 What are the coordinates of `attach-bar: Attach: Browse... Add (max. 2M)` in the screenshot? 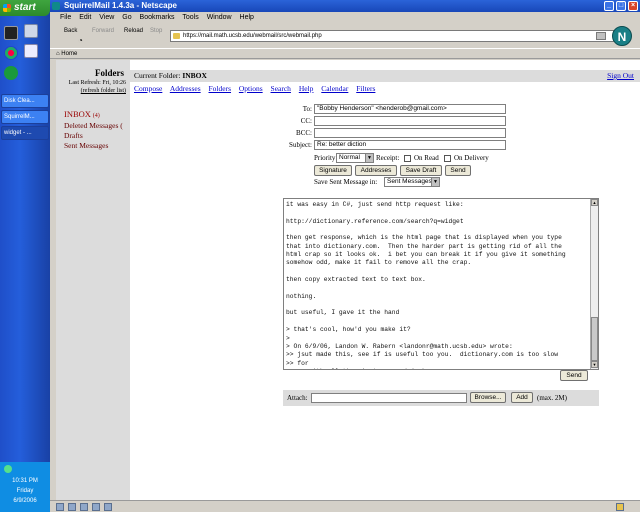 It's located at (441, 398).